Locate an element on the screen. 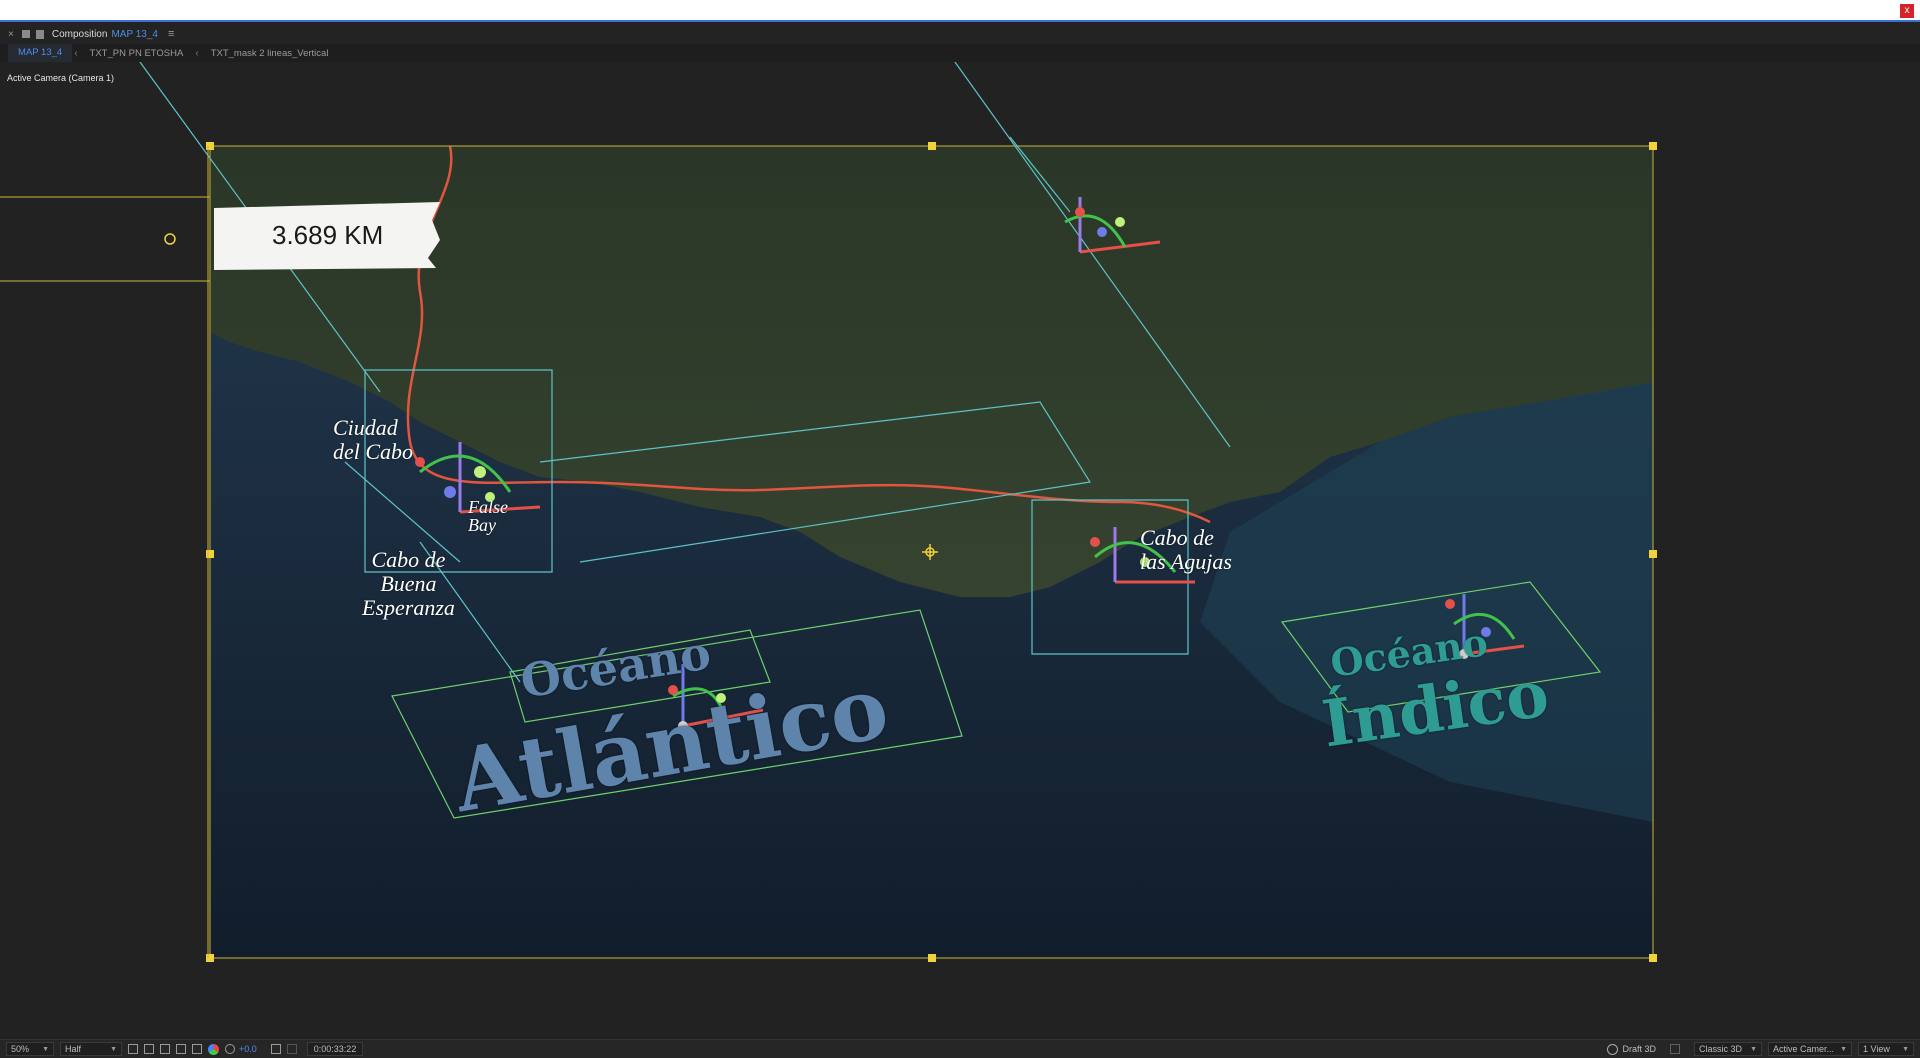  grid-guides-icon is located at coordinates (197, 1049).